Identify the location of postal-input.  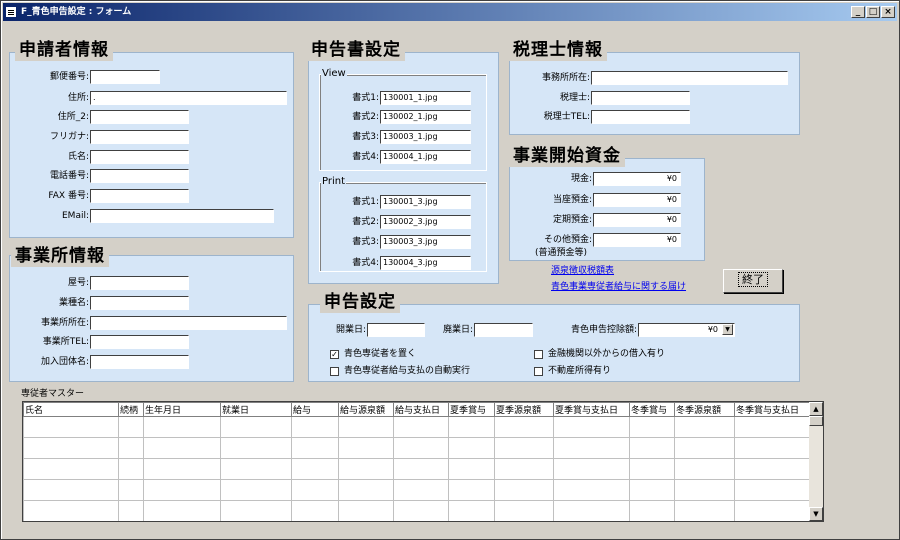
(125, 77).